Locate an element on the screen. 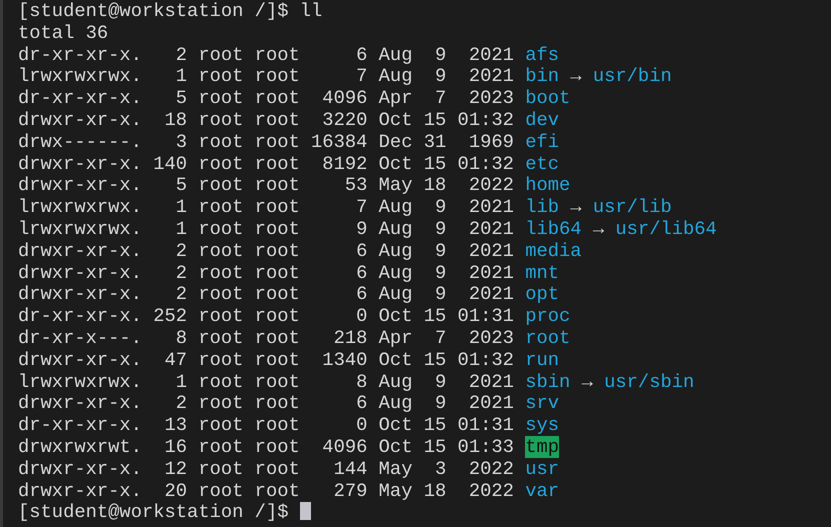  file-name: tmp is located at coordinates (542, 447).